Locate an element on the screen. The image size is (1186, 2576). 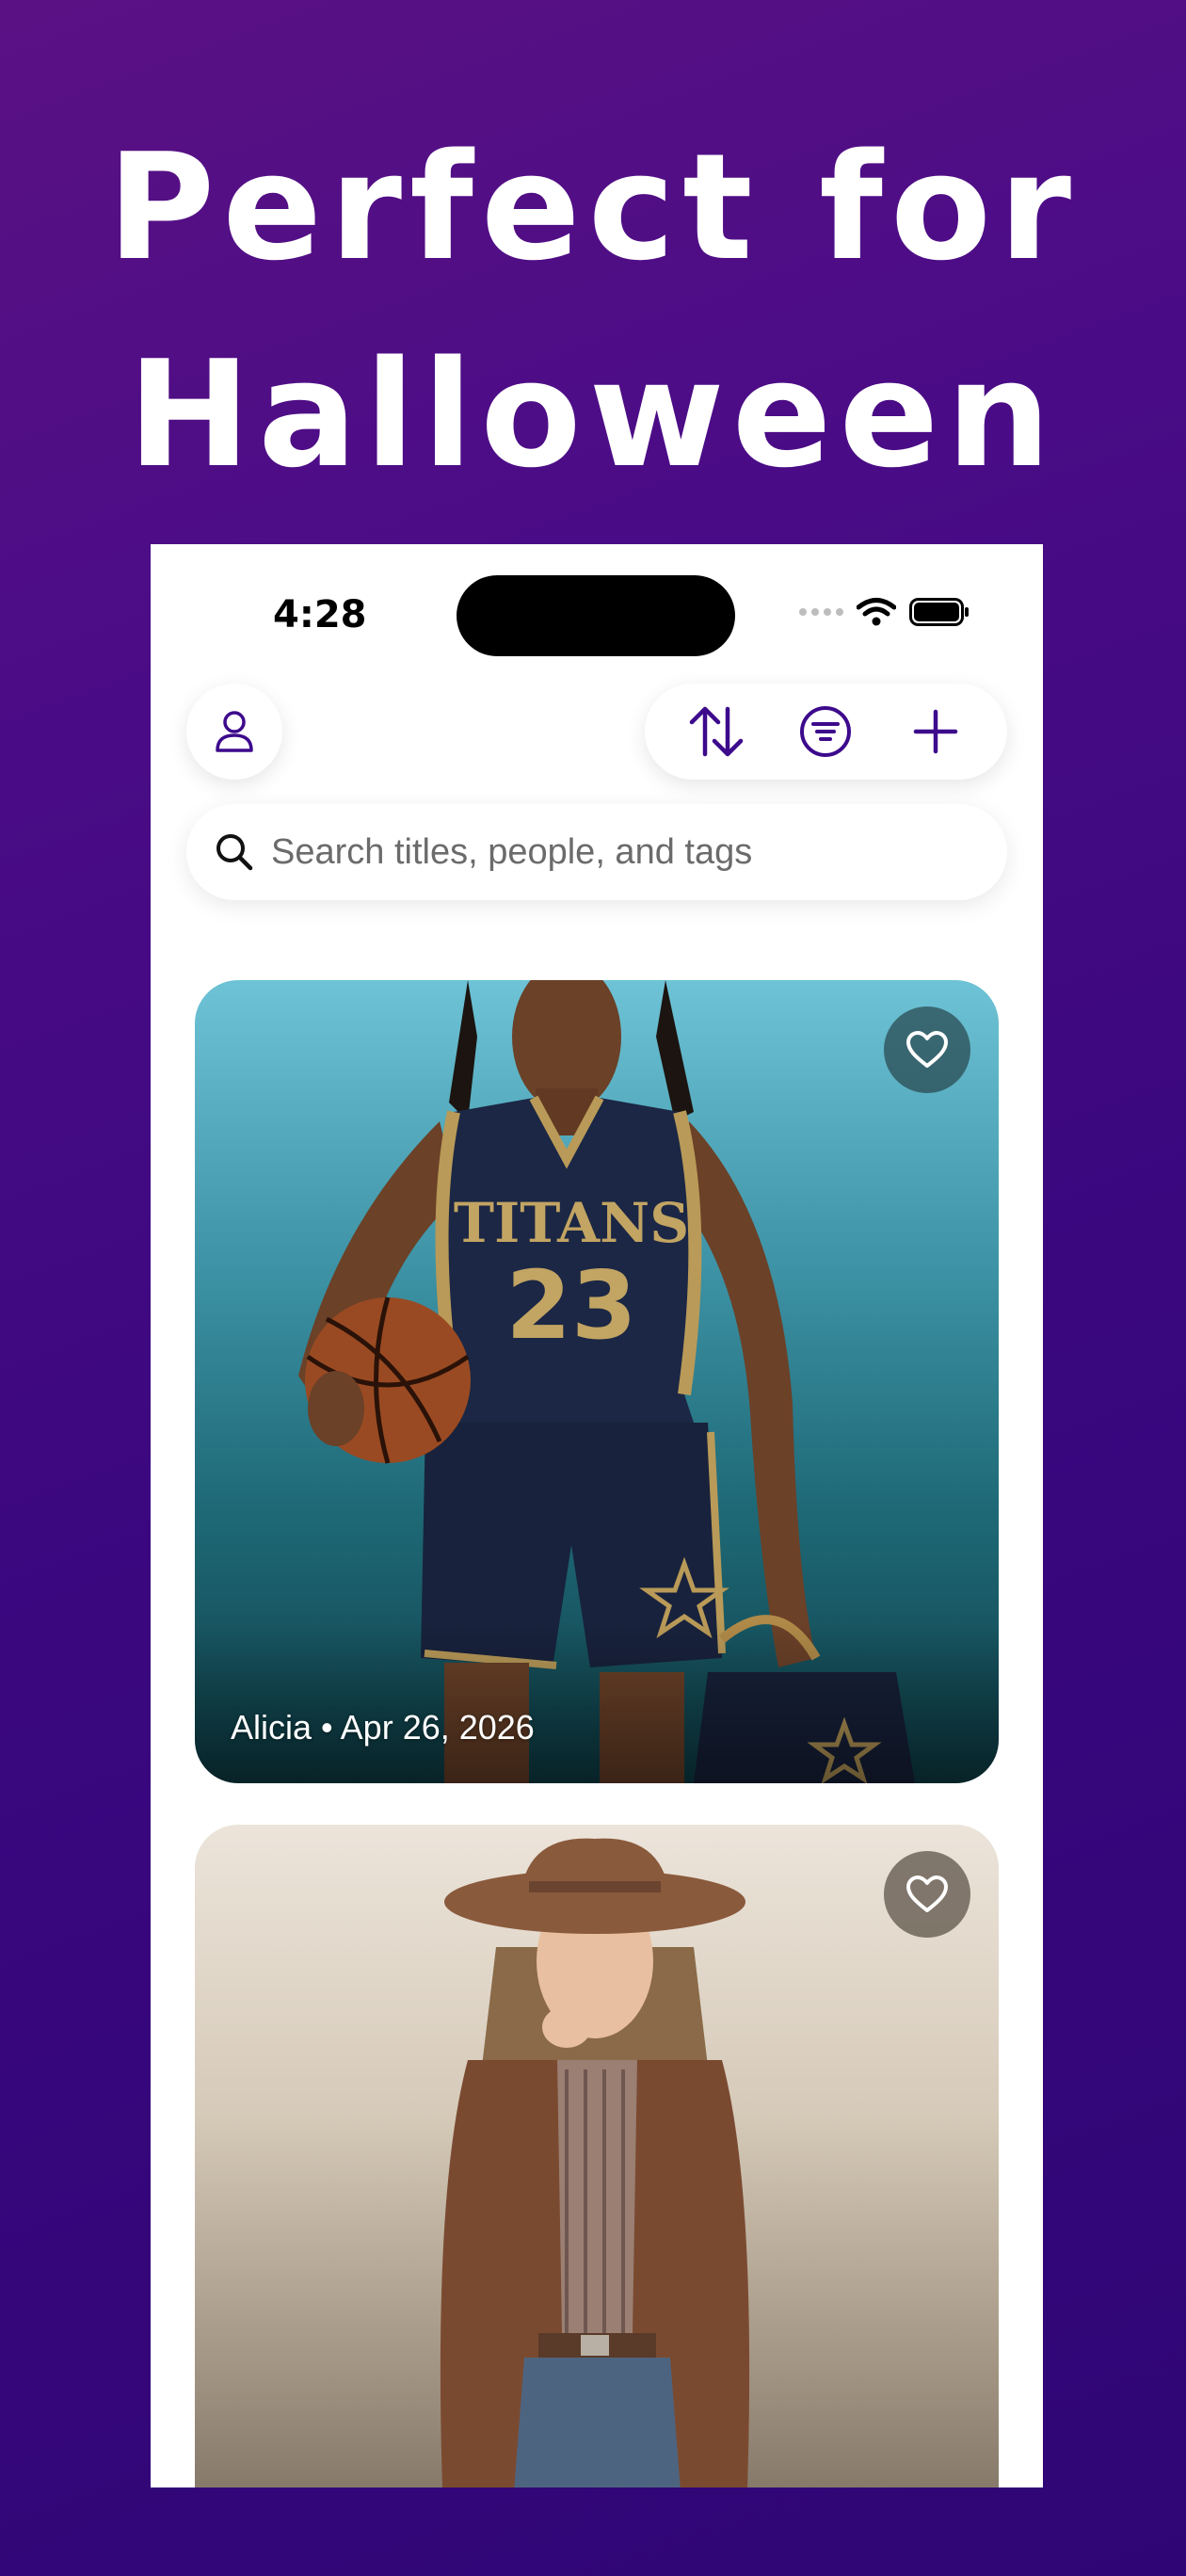
sort-button is located at coordinates (716, 731).